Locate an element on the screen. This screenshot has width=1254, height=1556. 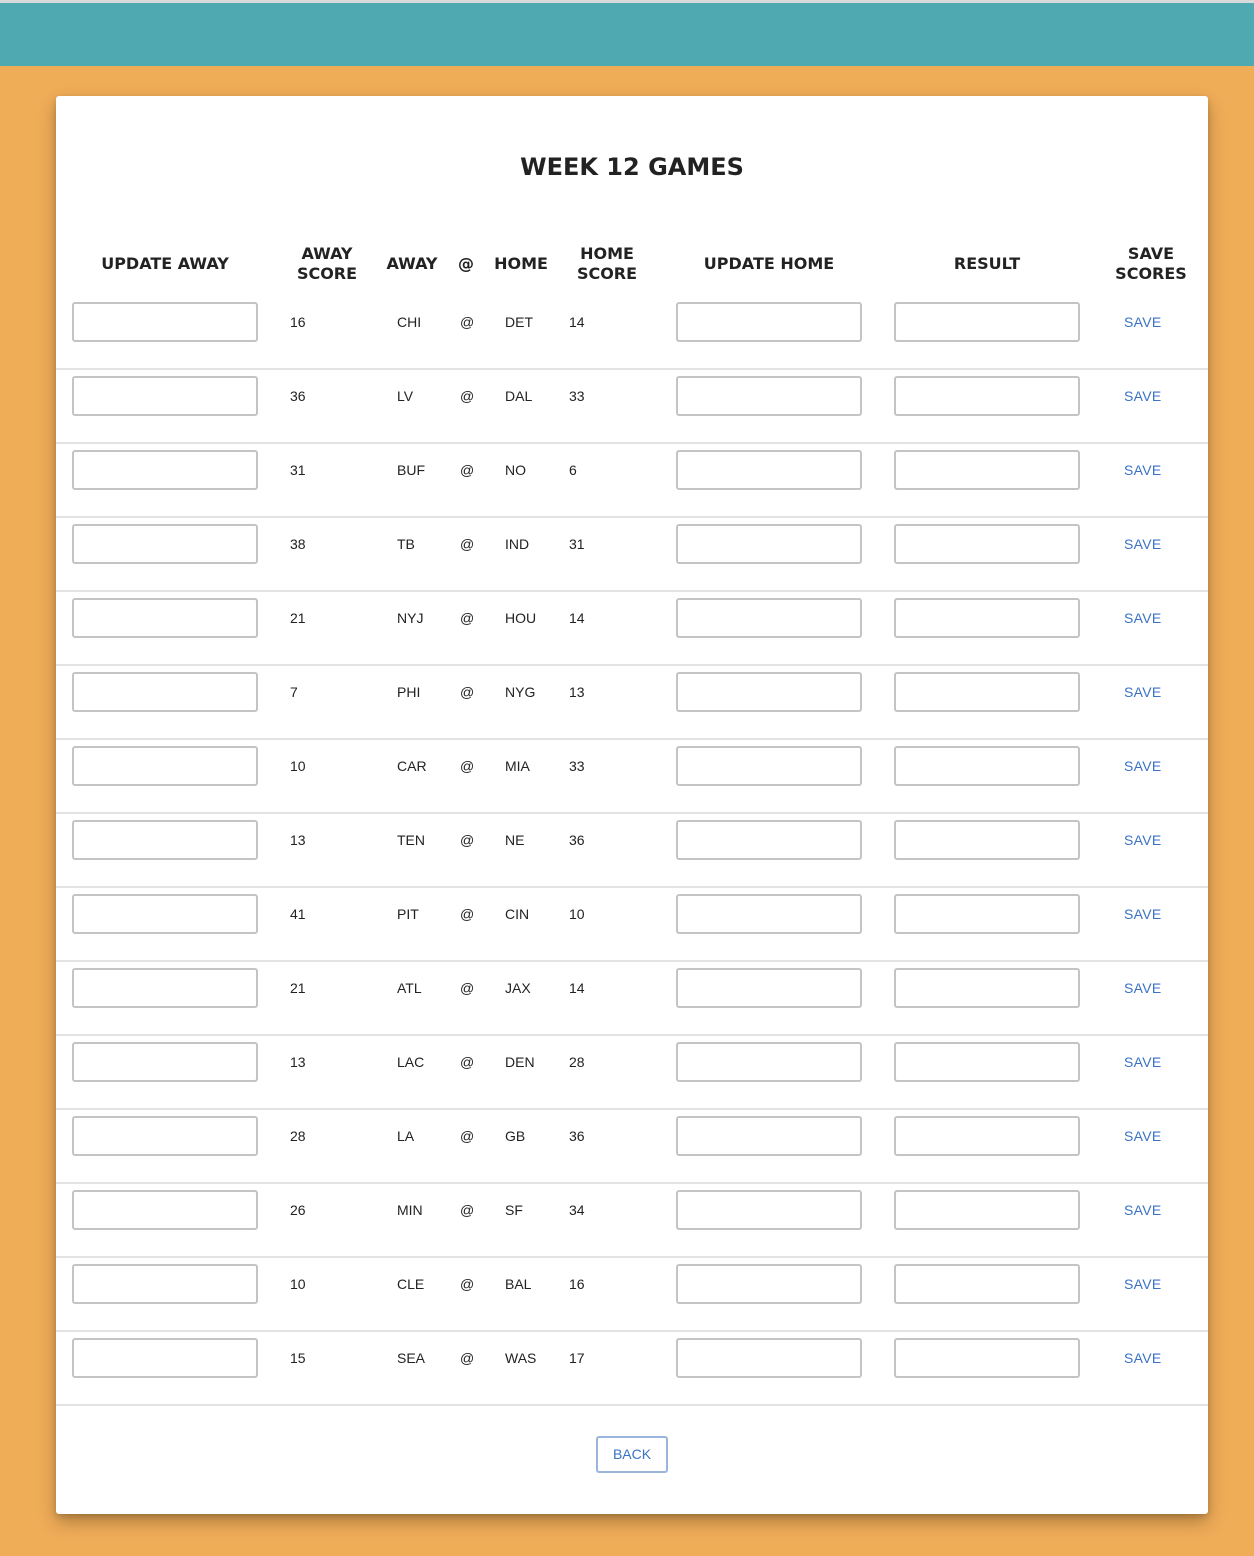
col-header-at: @ is located at coordinates (466, 263).